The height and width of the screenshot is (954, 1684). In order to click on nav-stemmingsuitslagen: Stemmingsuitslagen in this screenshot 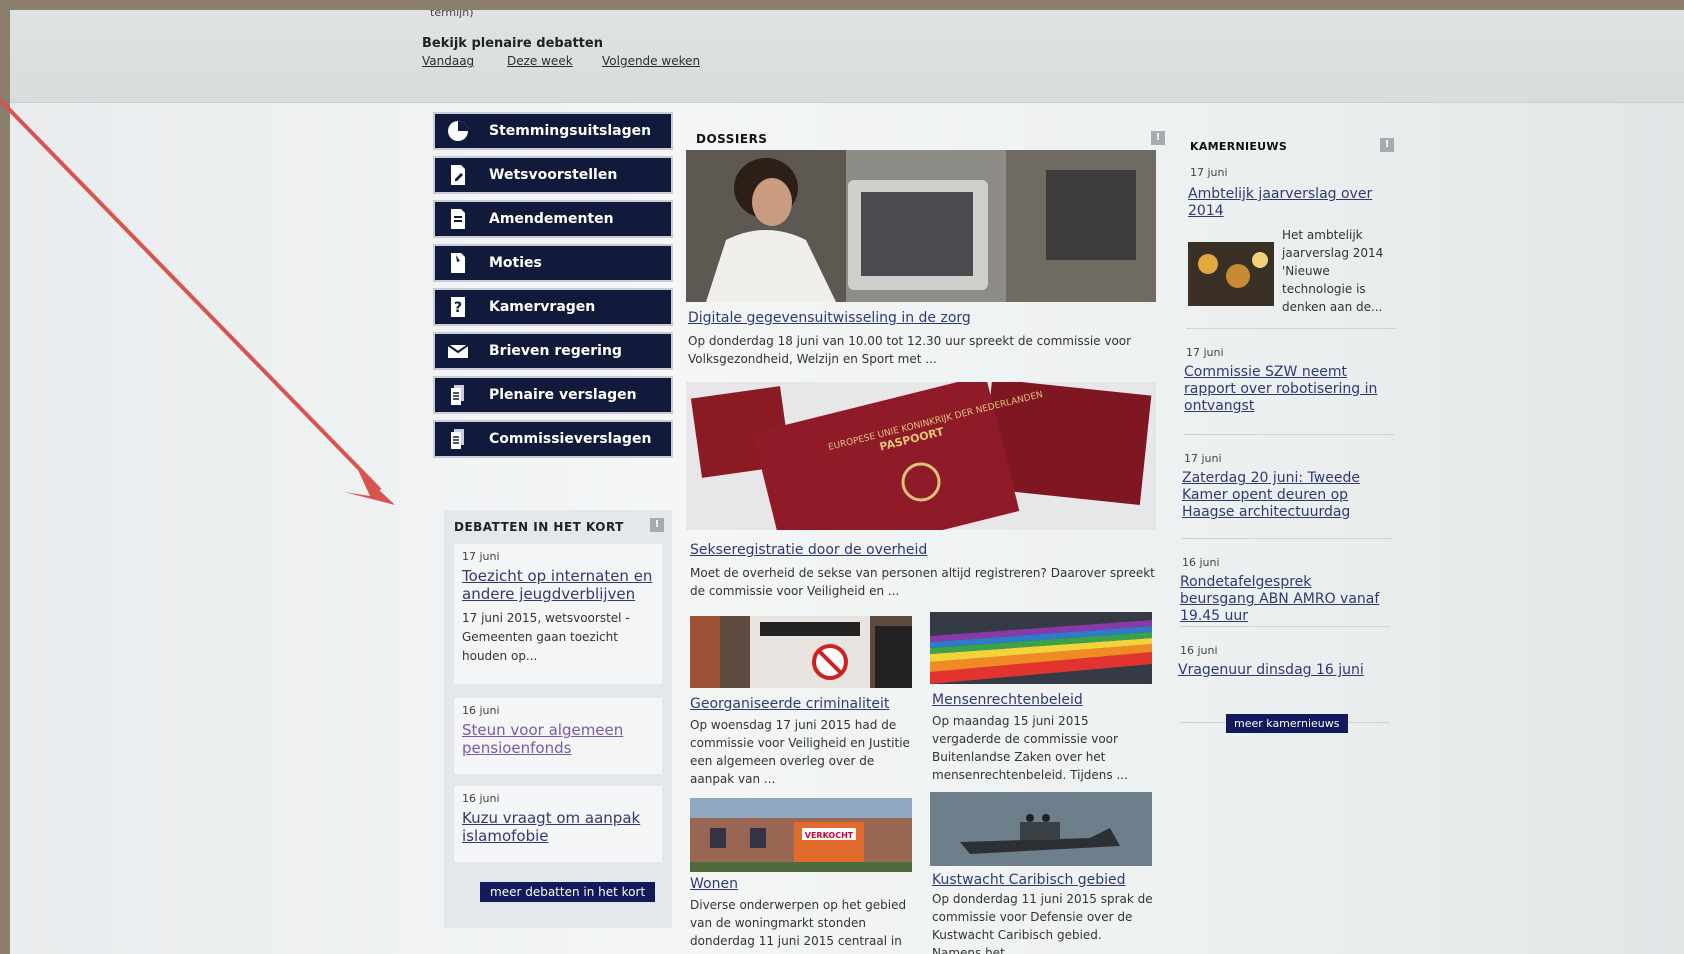, I will do `click(553, 131)`.